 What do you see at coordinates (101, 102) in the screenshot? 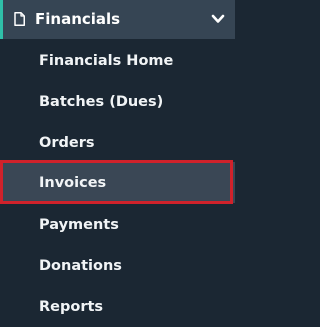
I see `menu-item-label: Batches (Dues)` at bounding box center [101, 102].